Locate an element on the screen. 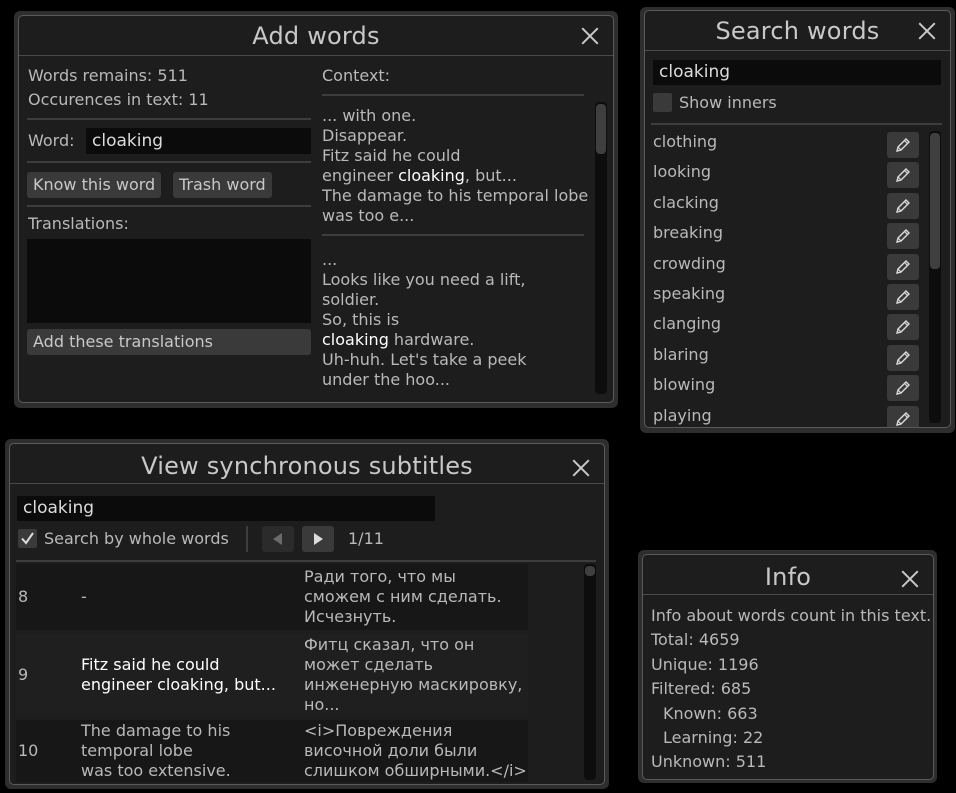 The height and width of the screenshot is (793, 956). context-line: So, this is is located at coordinates (457, 320).